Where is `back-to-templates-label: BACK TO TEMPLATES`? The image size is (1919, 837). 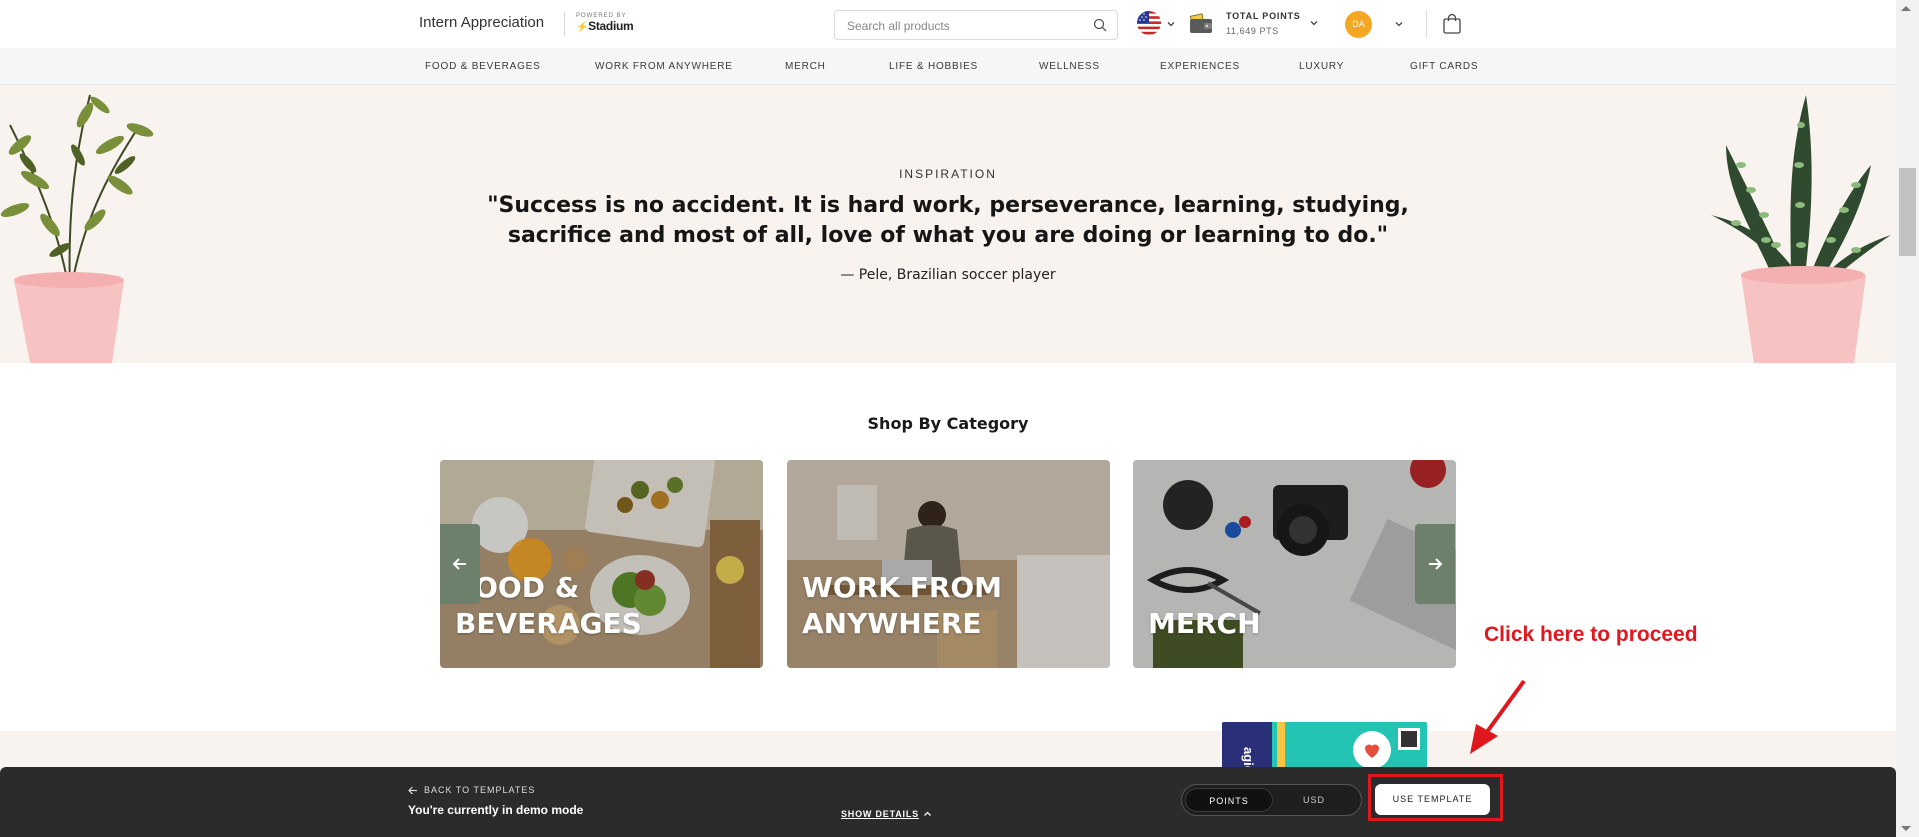 back-to-templates-label: BACK TO TEMPLATES is located at coordinates (480, 790).